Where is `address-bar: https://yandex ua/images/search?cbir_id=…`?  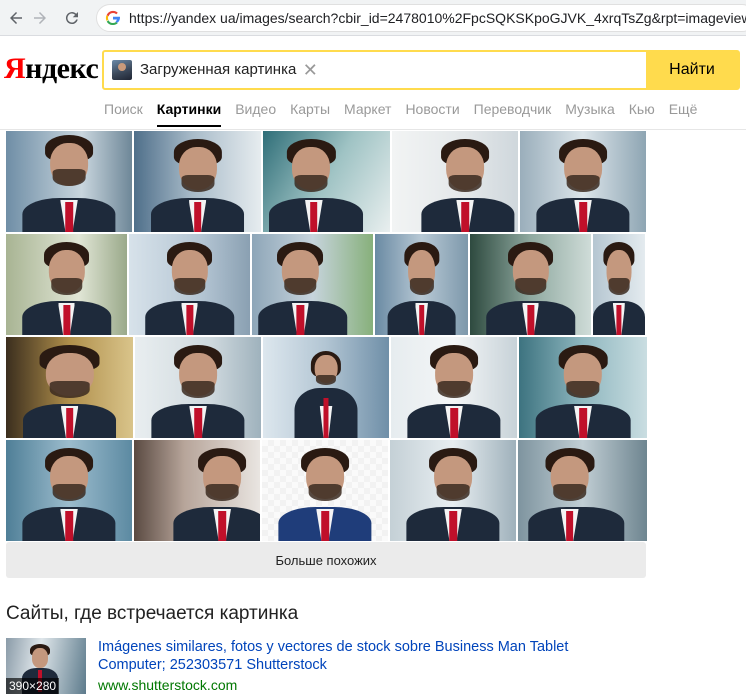 address-bar: https://yandex ua/images/search?cbir_id=… is located at coordinates (421, 18).